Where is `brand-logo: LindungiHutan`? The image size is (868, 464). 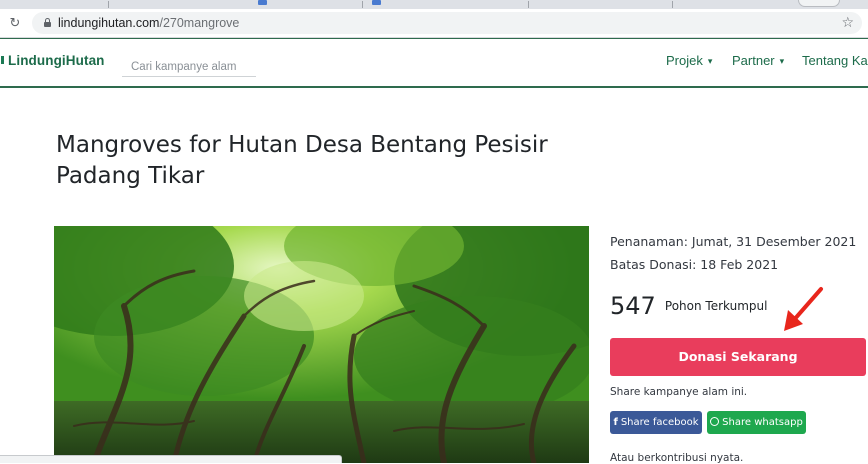
brand-logo: LindungiHutan is located at coordinates (56, 60).